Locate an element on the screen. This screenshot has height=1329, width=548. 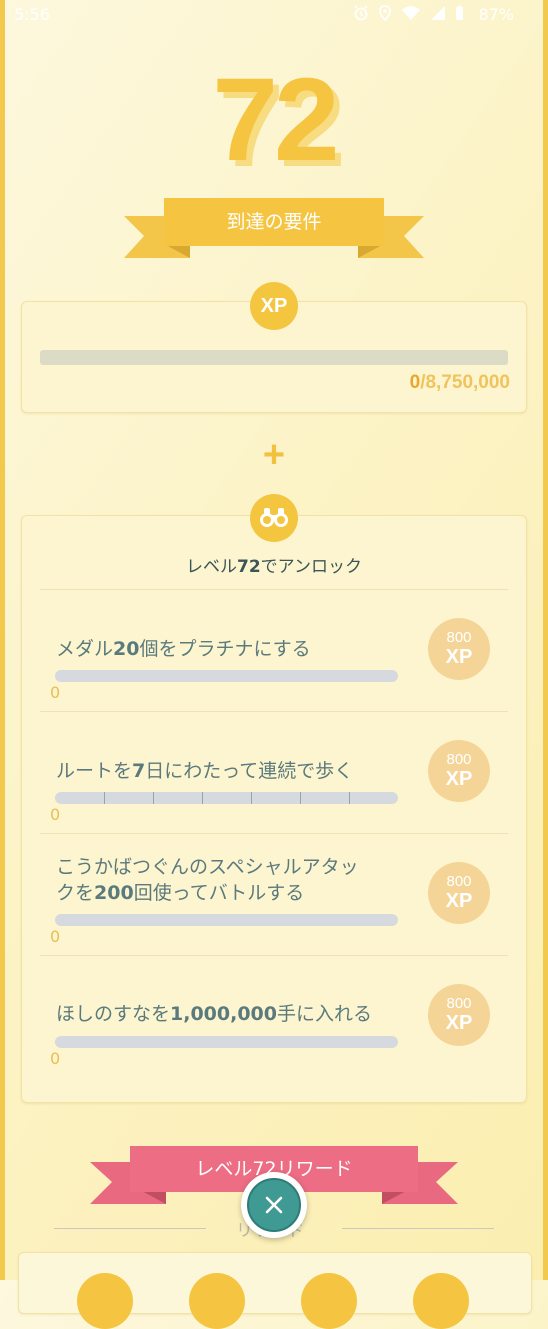
xp-progress-text: 0/8,750,000 is located at coordinates (460, 383).